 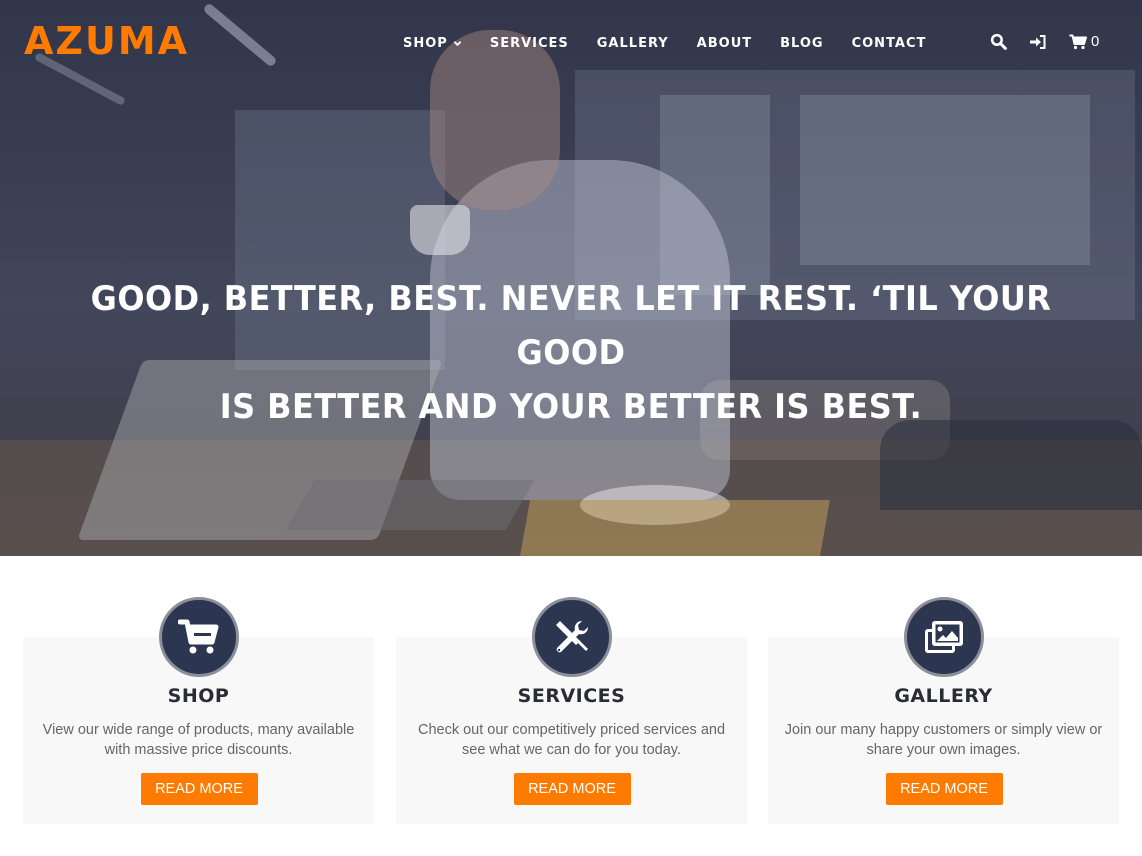 I want to click on card-description-line: see what we can do for you today., so click(x=571, y=750).